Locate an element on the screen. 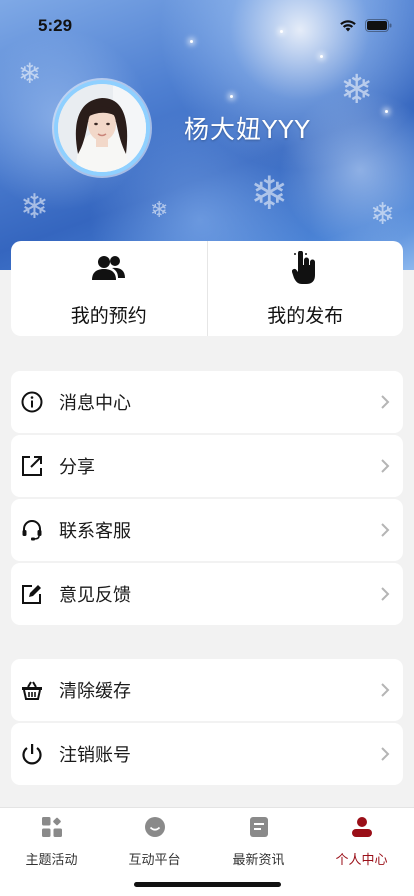 The height and width of the screenshot is (896, 414). share-icon is located at coordinates (32, 466).